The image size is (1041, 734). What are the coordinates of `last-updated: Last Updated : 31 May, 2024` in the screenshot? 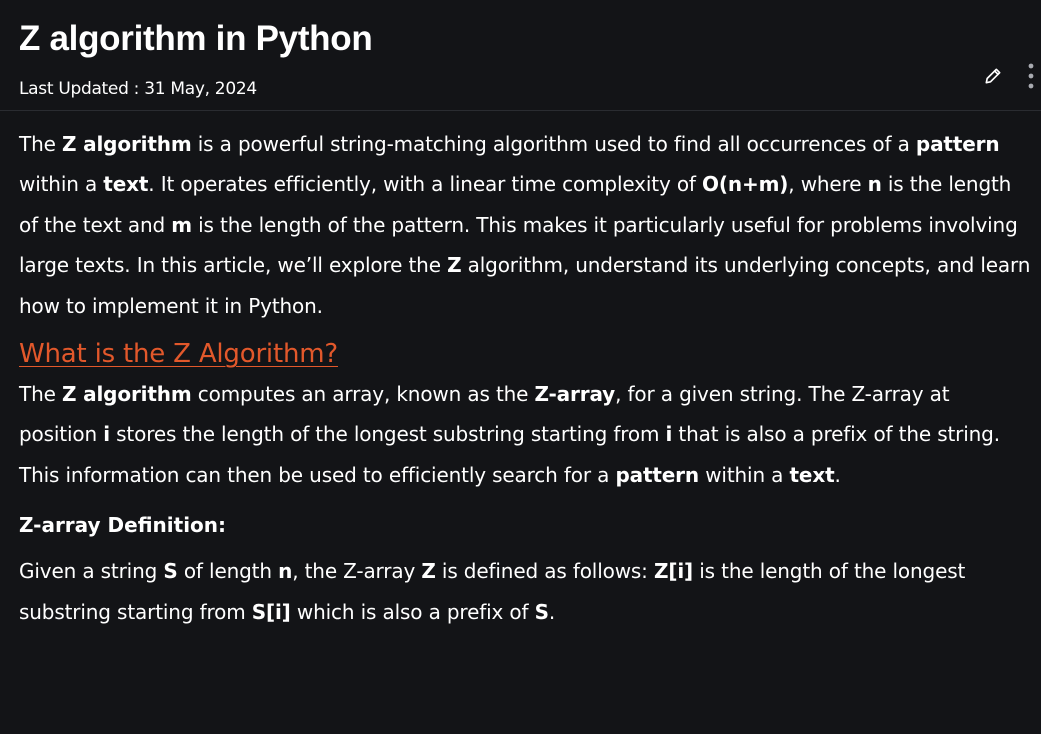 It's located at (138, 89).